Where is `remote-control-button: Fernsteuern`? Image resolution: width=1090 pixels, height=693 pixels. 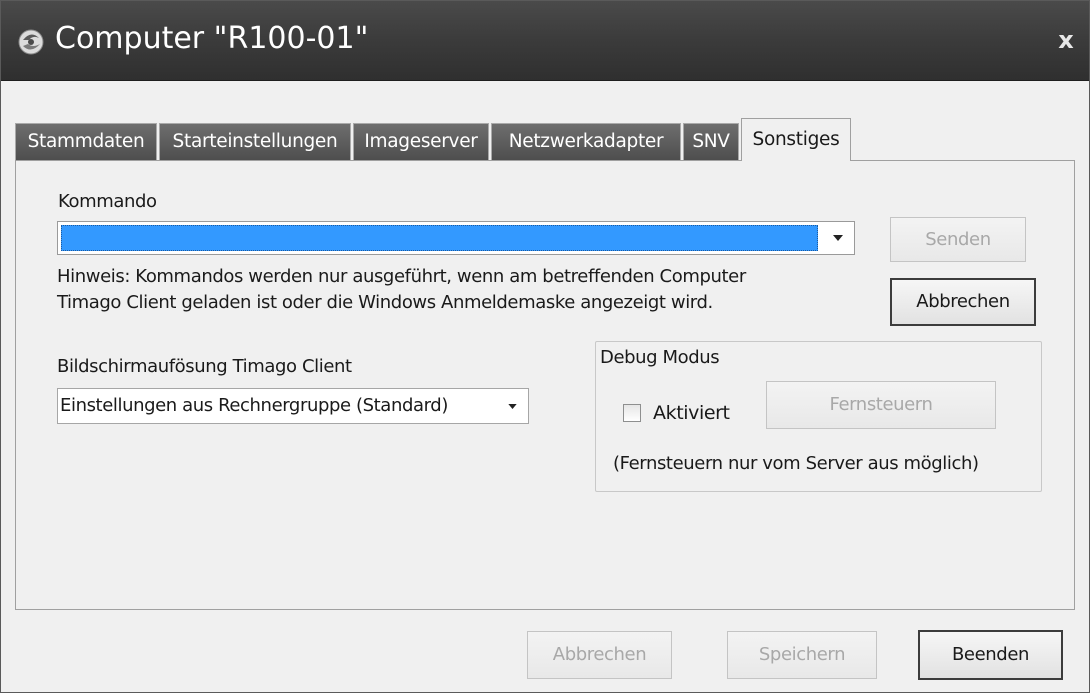 remote-control-button: Fernsteuern is located at coordinates (881, 405).